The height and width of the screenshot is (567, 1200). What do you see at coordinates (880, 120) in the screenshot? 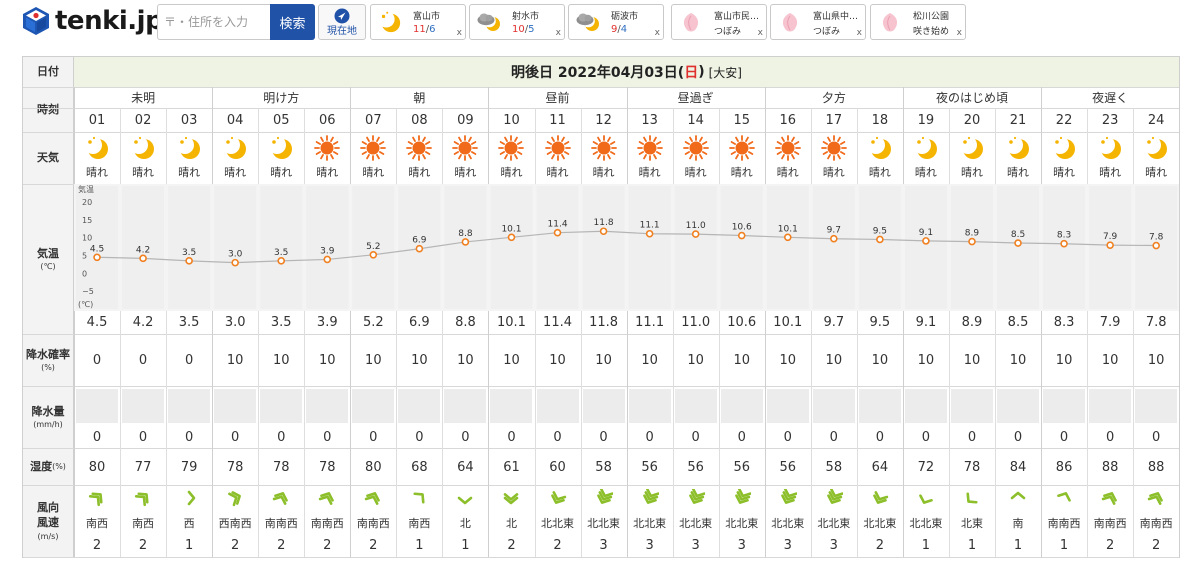
I see `hour-label: 18` at bounding box center [880, 120].